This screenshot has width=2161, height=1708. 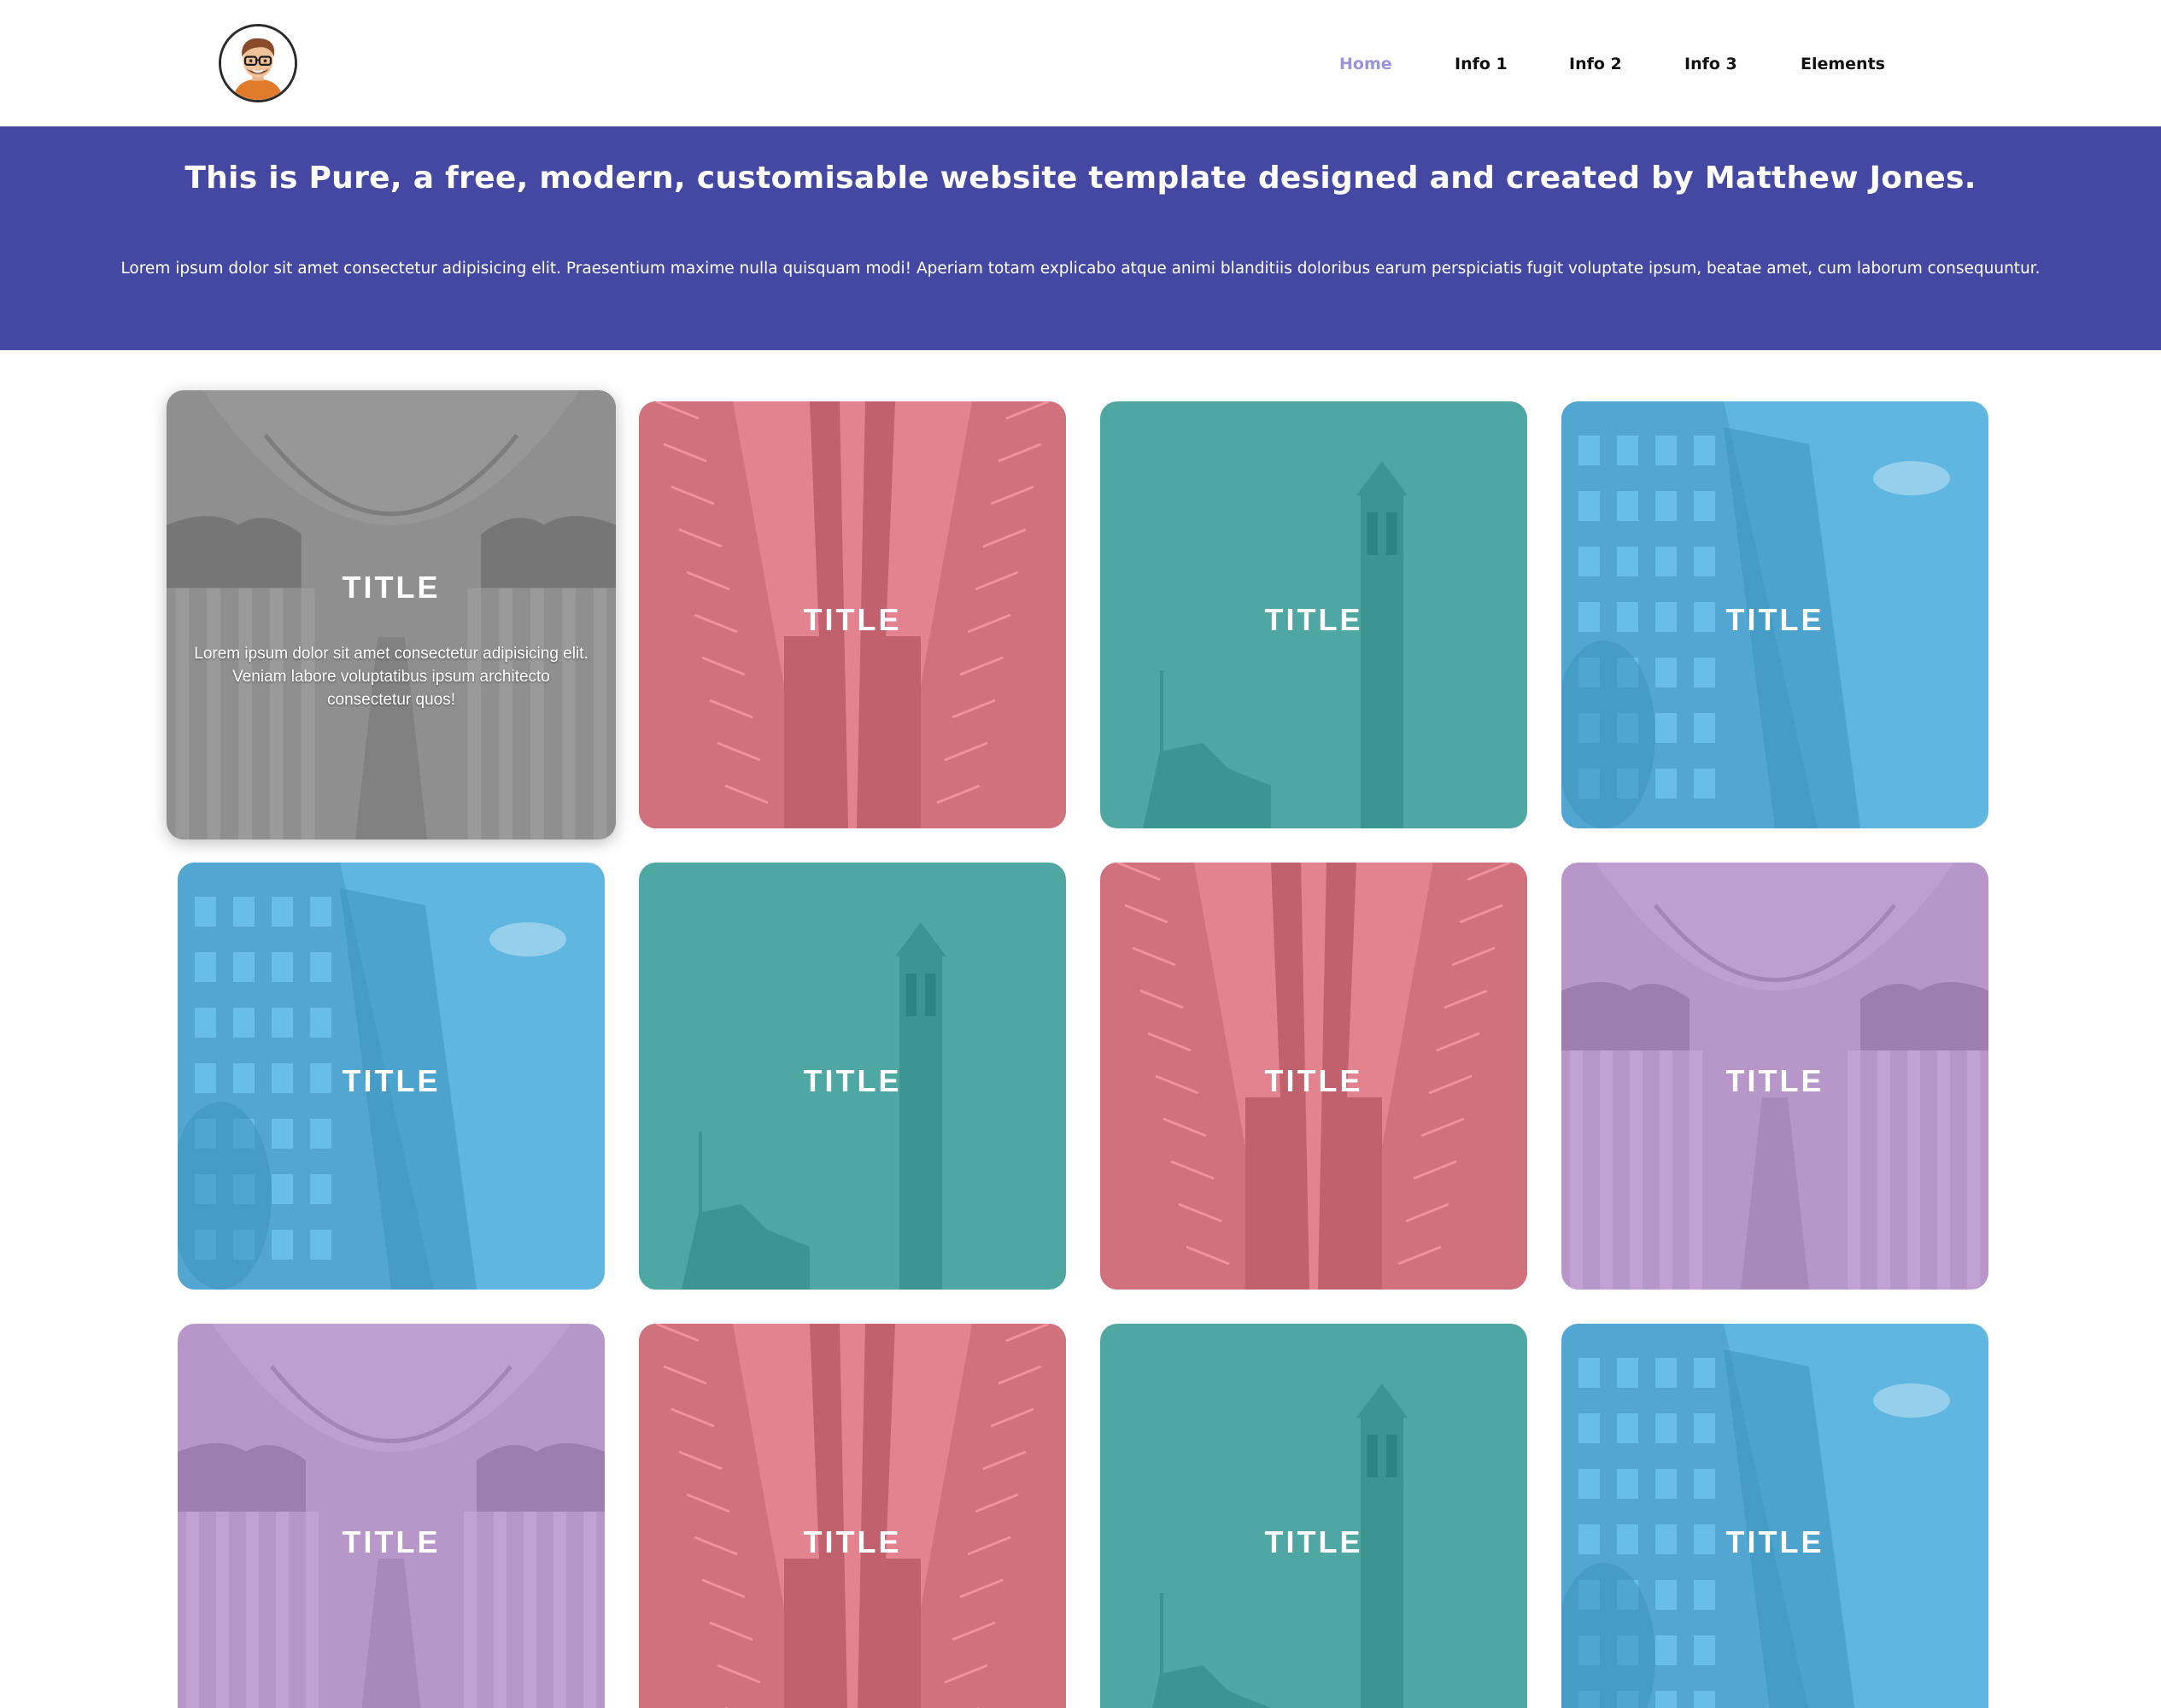 I want to click on tile-11: TITLE, so click(x=1314, y=1516).